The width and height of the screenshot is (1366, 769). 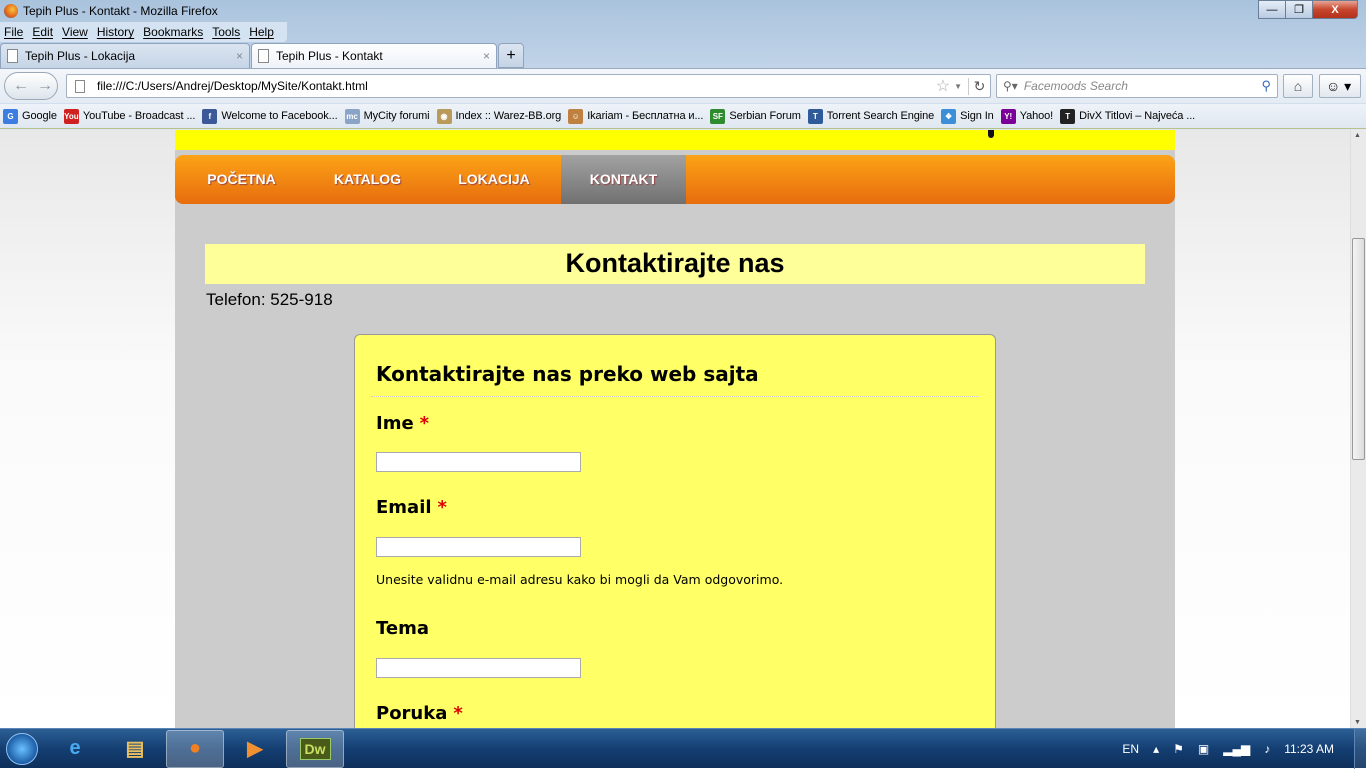 What do you see at coordinates (10, 116) in the screenshot?
I see `google-icon: G` at bounding box center [10, 116].